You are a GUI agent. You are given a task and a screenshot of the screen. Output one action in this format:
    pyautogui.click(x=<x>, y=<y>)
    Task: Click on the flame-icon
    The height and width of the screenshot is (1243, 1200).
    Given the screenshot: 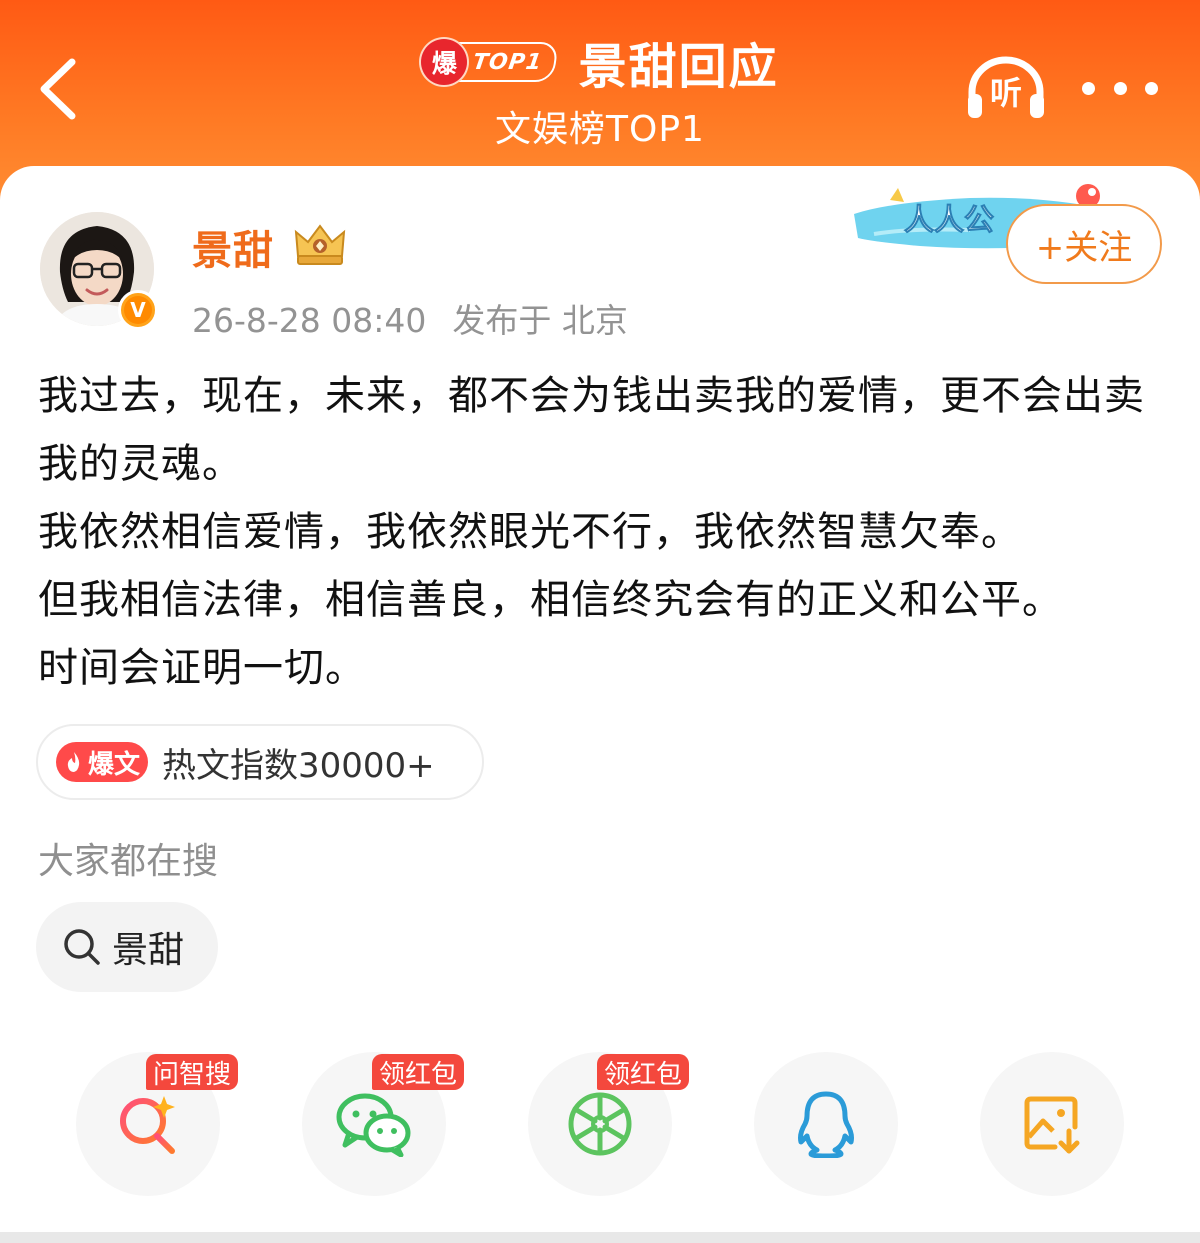 What is the action you would take?
    pyautogui.click(x=73, y=762)
    